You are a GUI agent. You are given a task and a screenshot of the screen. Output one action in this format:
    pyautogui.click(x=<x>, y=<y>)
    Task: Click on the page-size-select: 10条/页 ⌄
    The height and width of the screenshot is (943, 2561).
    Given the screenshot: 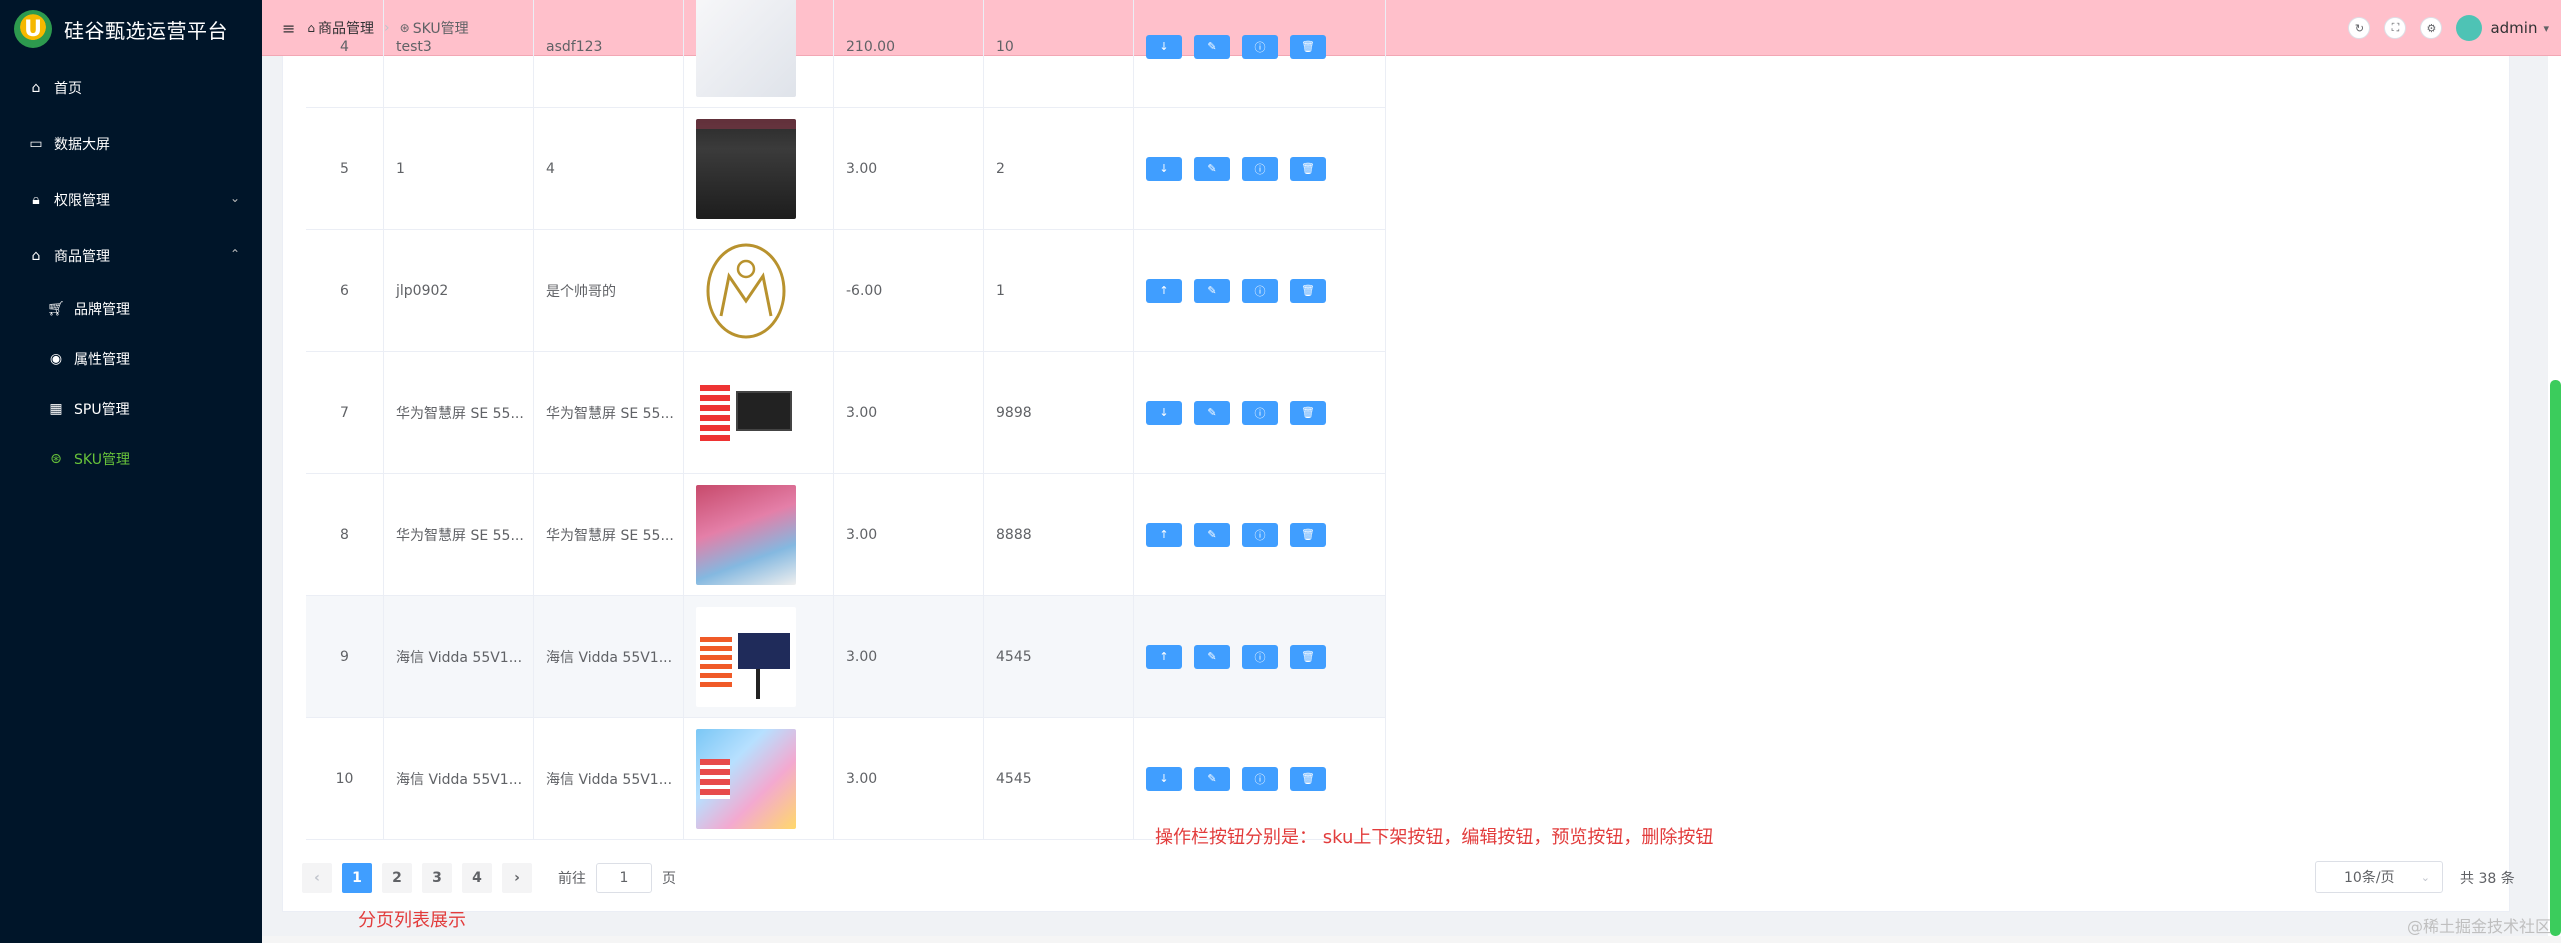 What is the action you would take?
    pyautogui.click(x=2379, y=877)
    